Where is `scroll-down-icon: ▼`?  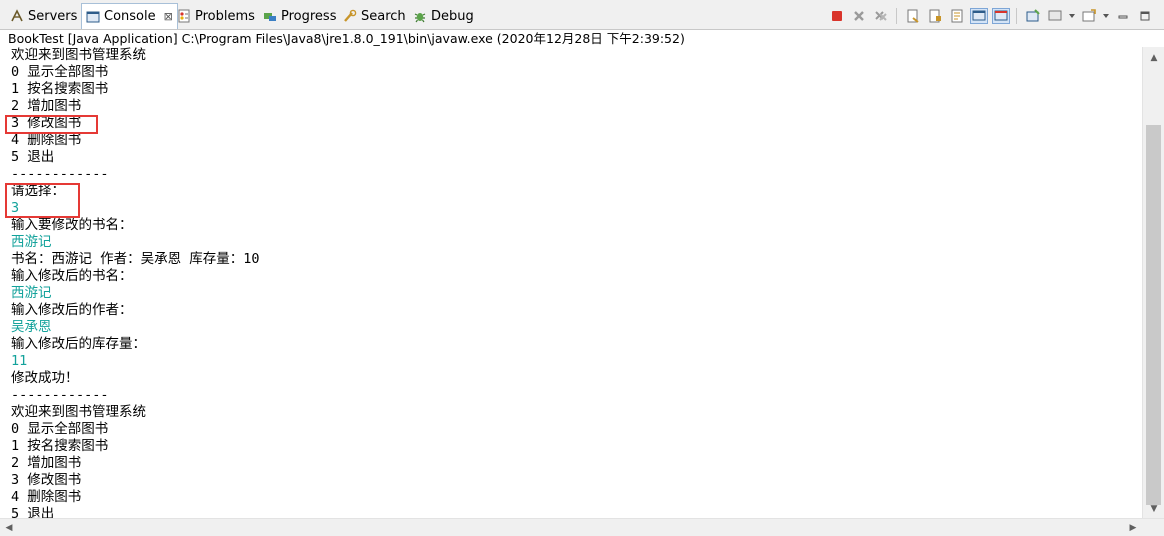 scroll-down-icon: ▼ is located at coordinates (1153, 509).